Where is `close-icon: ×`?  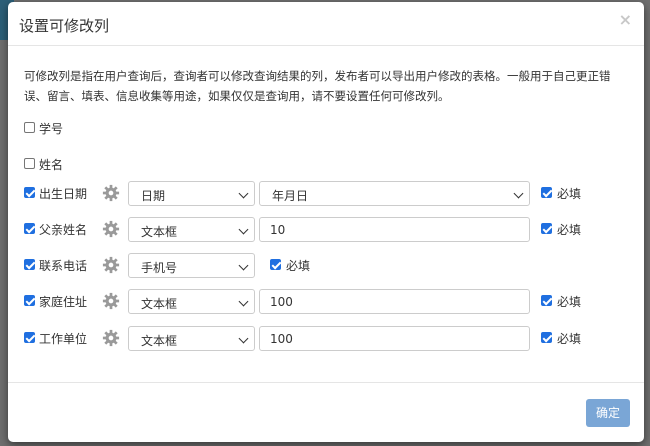 close-icon: × is located at coordinates (625, 20).